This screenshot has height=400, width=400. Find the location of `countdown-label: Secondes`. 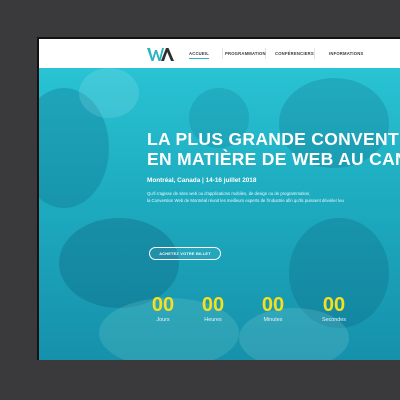

countdown-label: Secondes is located at coordinates (334, 320).